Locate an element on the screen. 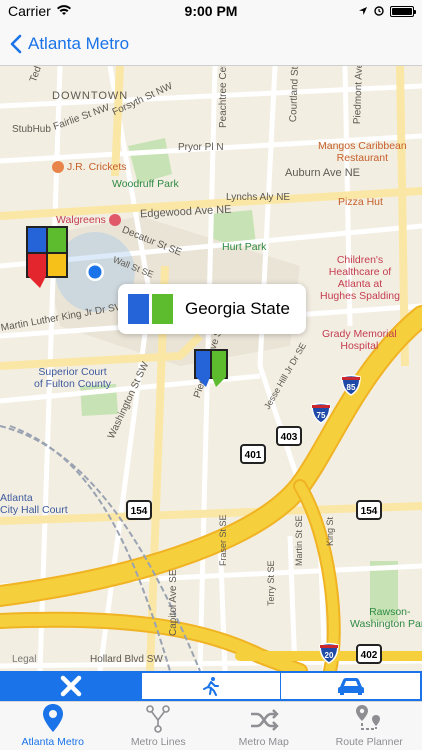  tab-label: Atlanta Metro is located at coordinates (52, 742).